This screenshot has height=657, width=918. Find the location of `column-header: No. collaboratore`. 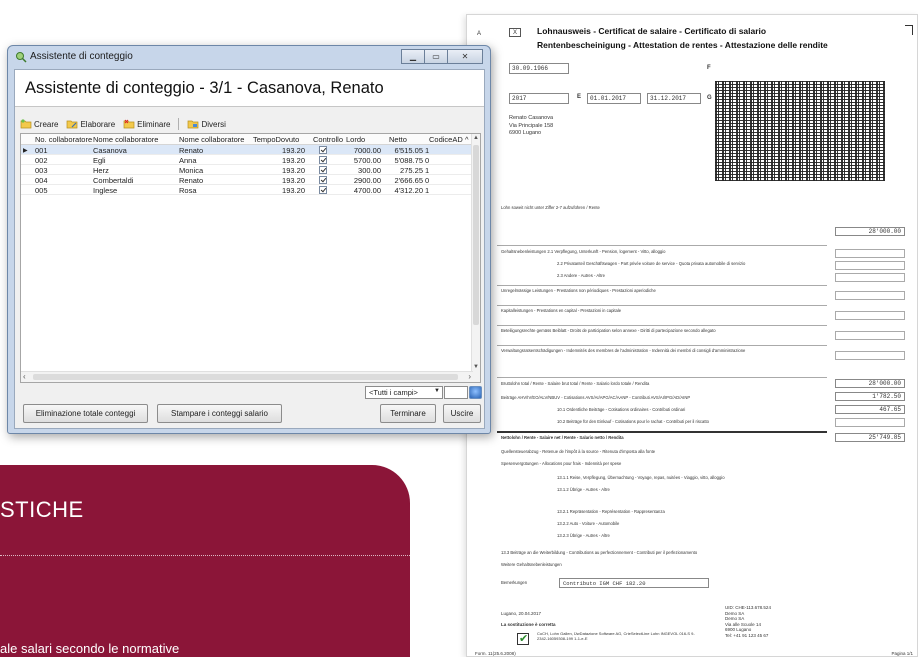

column-header: No. collaboratore is located at coordinates (63, 139).